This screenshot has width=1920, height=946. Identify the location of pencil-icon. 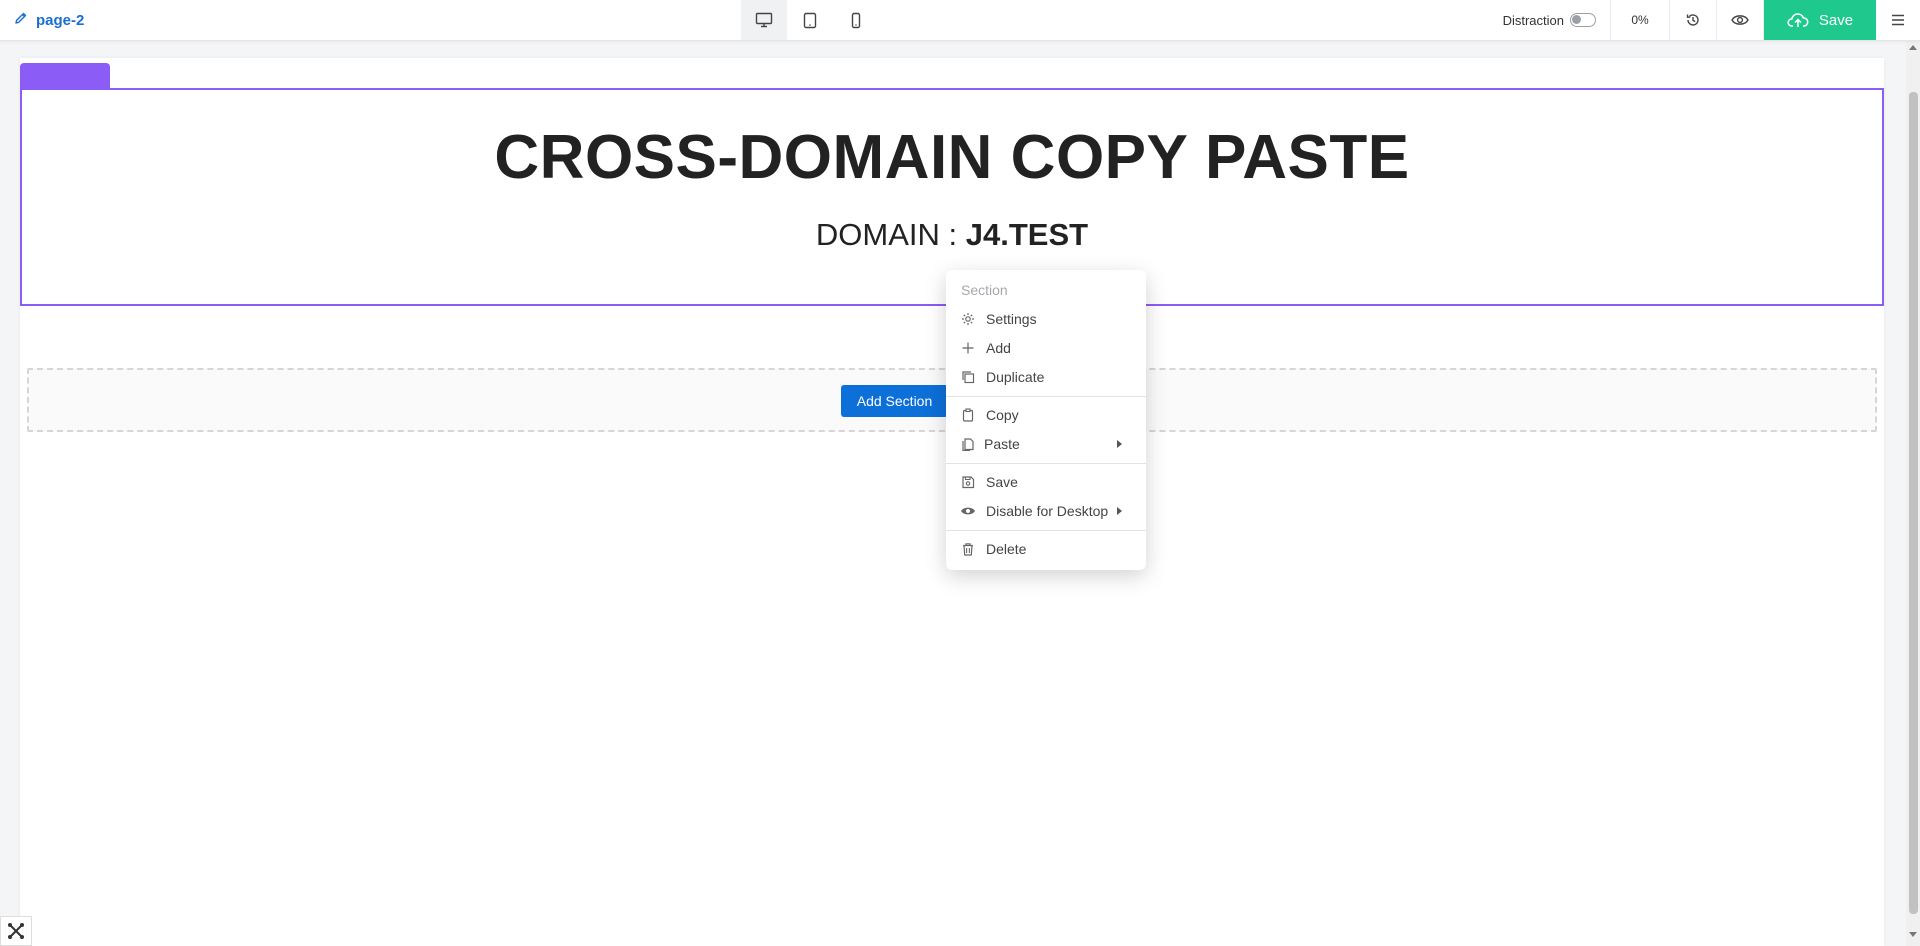
(21, 20).